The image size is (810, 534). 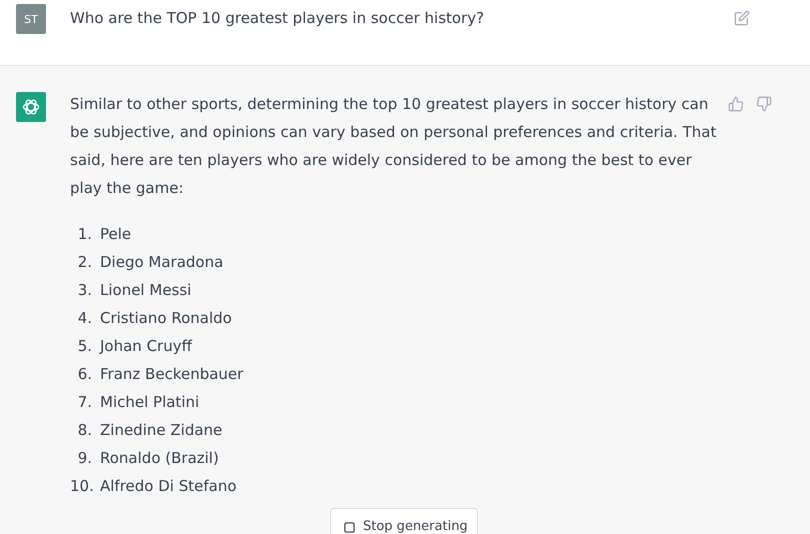 I want to click on player-name: Diego Maradona, so click(x=162, y=262).